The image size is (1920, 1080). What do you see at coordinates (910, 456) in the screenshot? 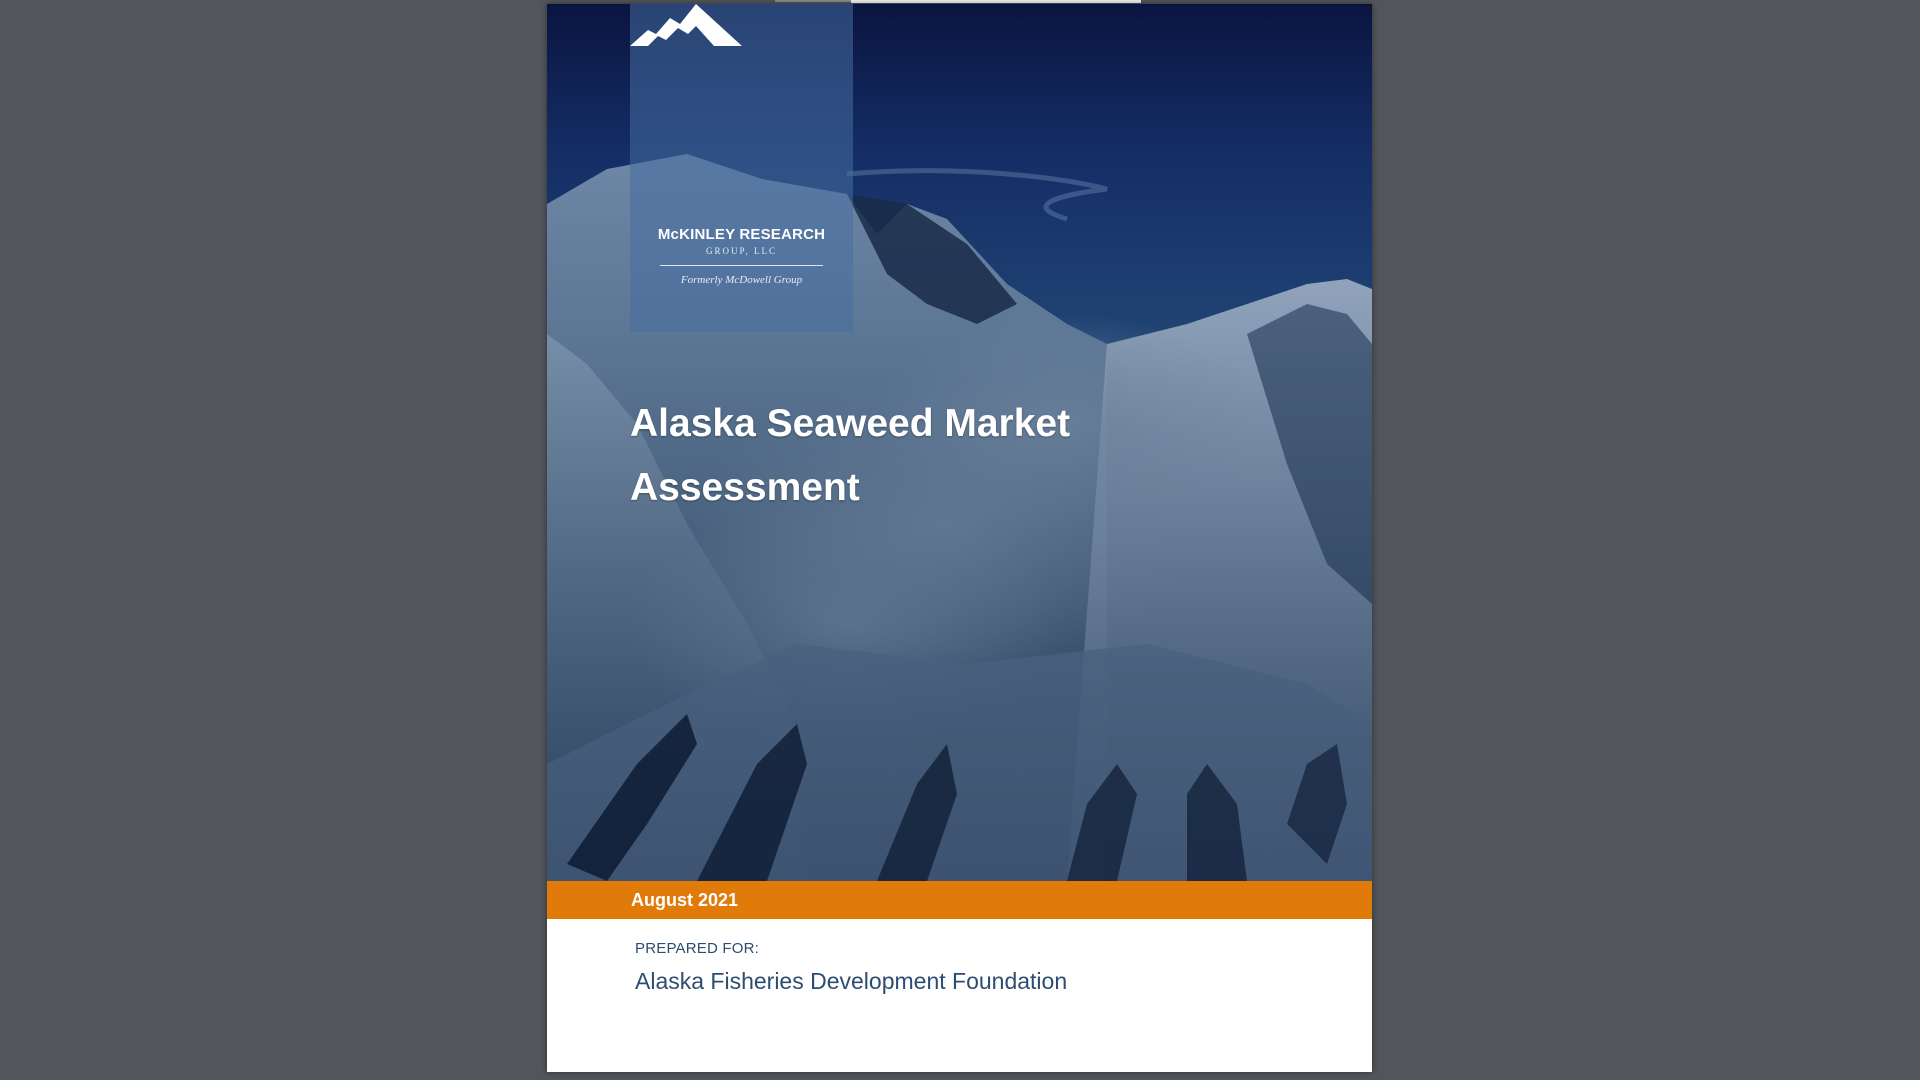
I see `report-title: Alaska Seaweed Market Assessment` at bounding box center [910, 456].